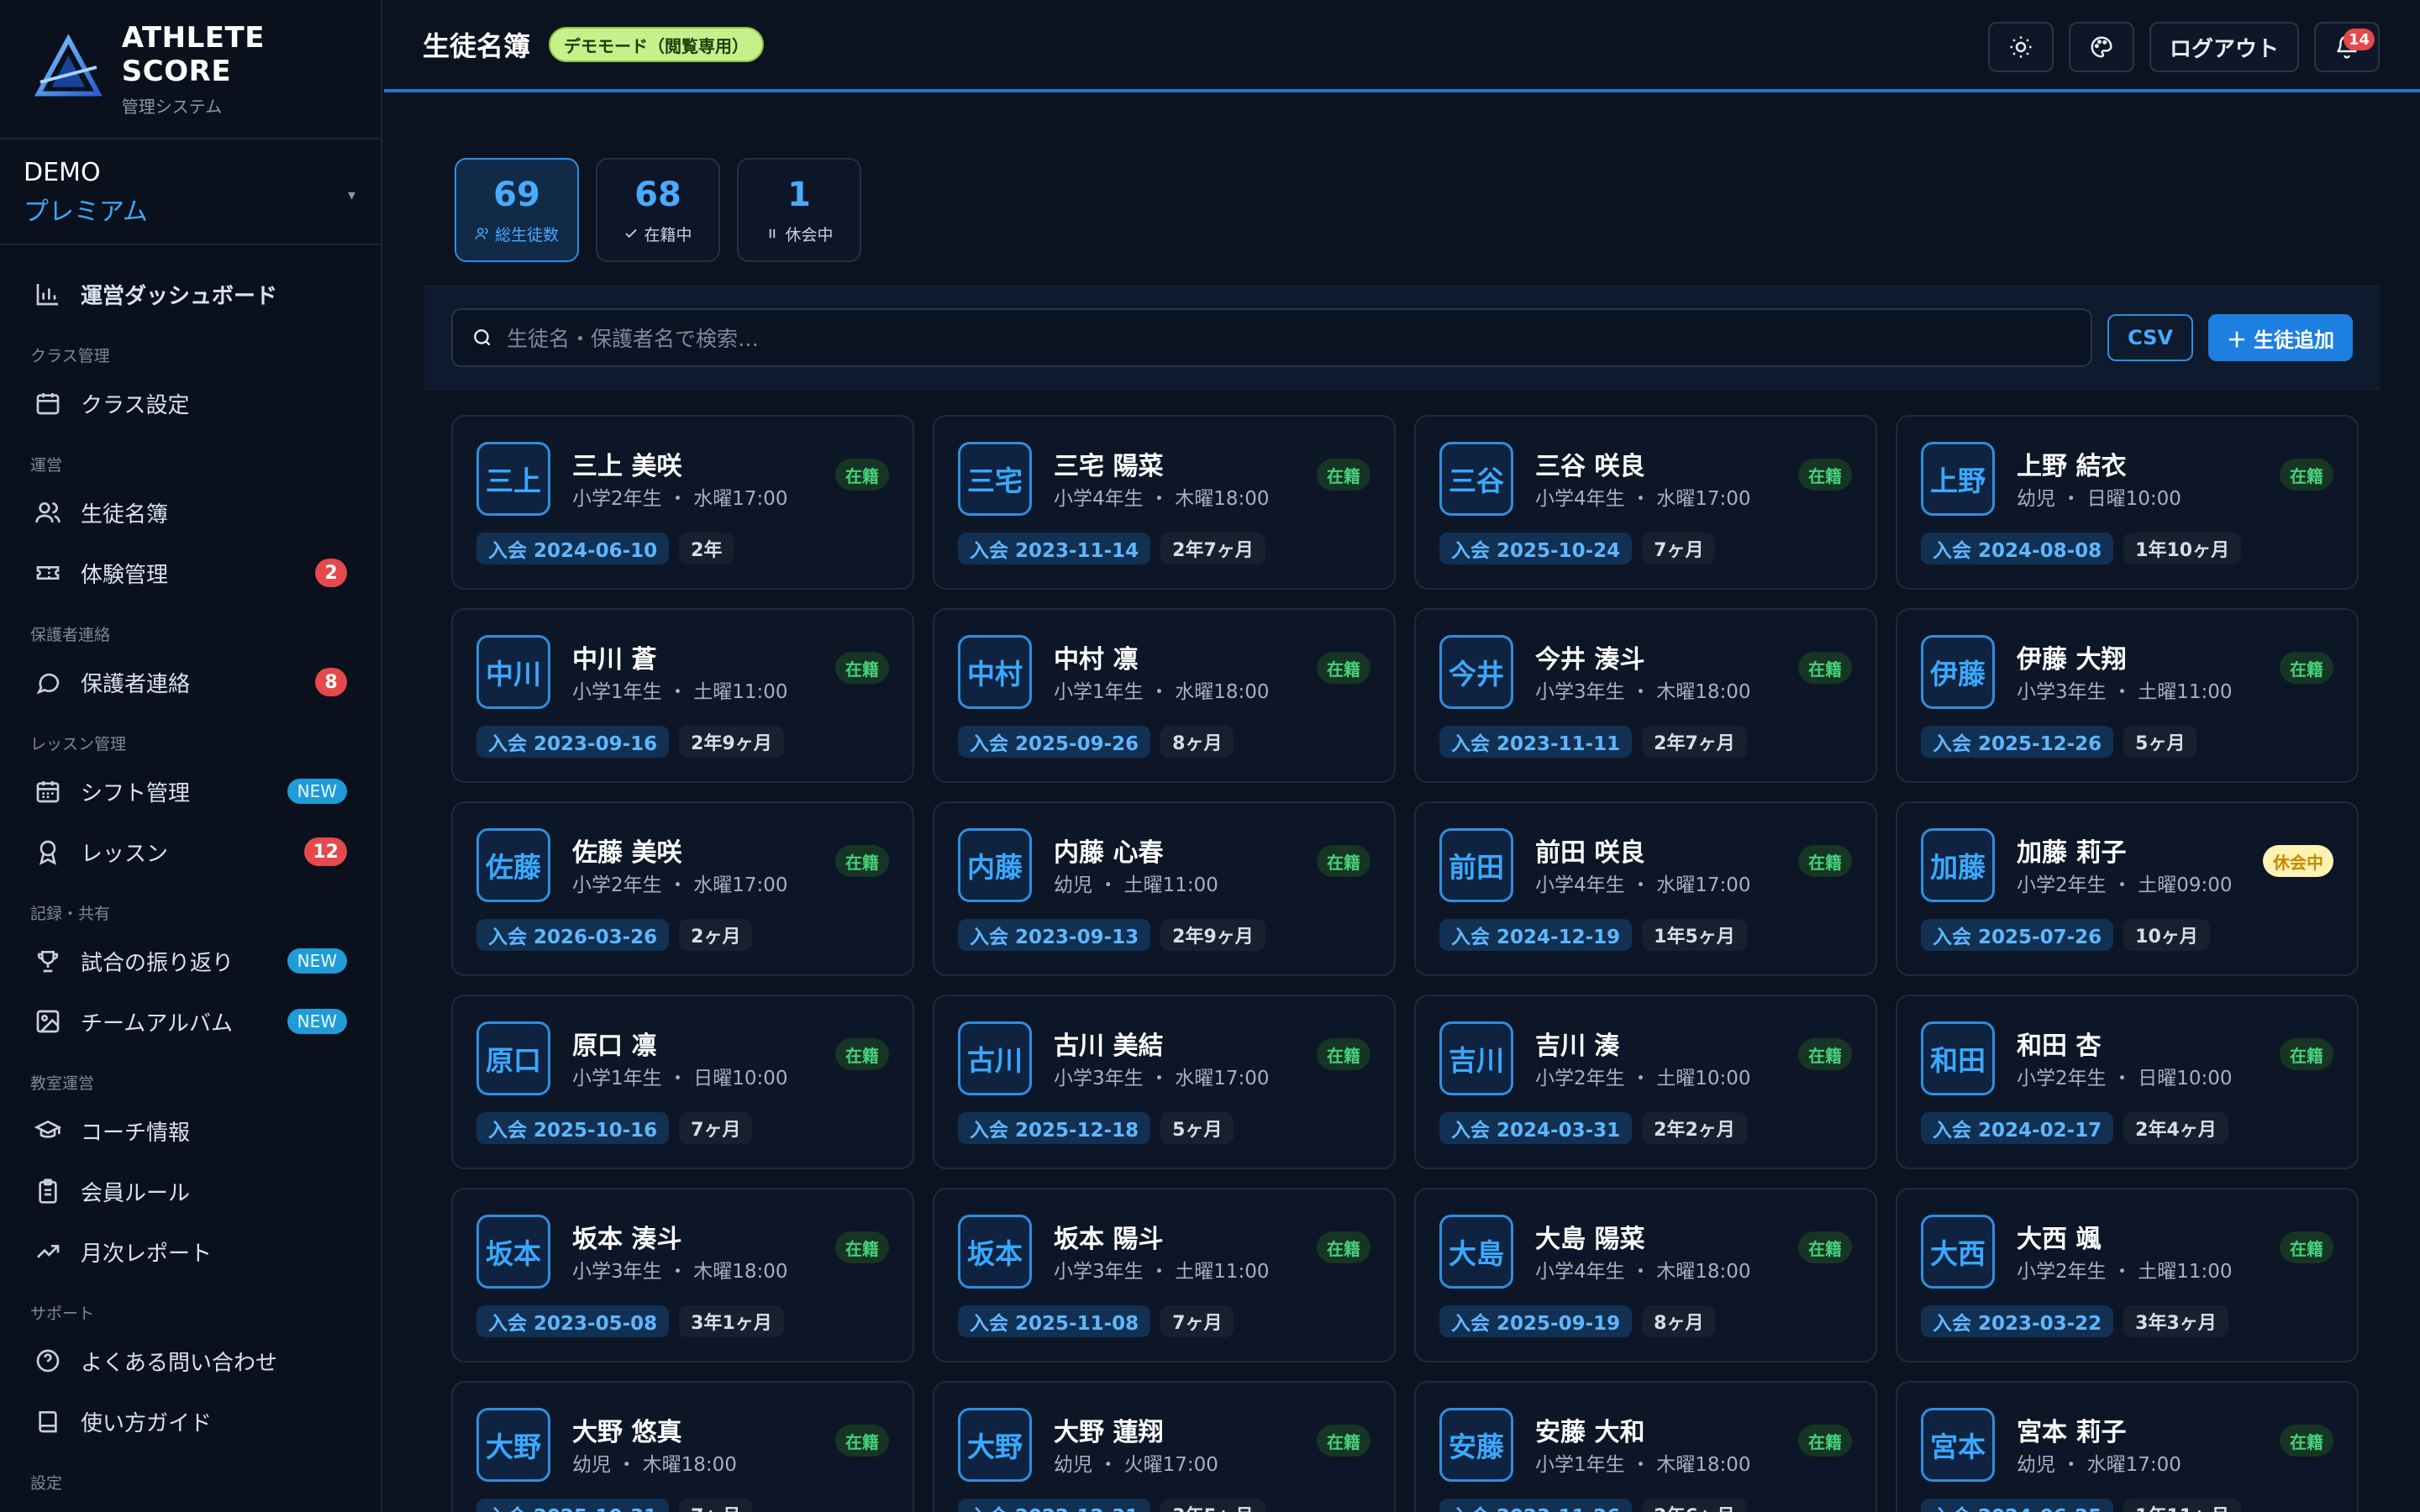 Image resolution: width=2420 pixels, height=1512 pixels. I want to click on student-schedule: 火曜17:00, so click(1170, 1465).